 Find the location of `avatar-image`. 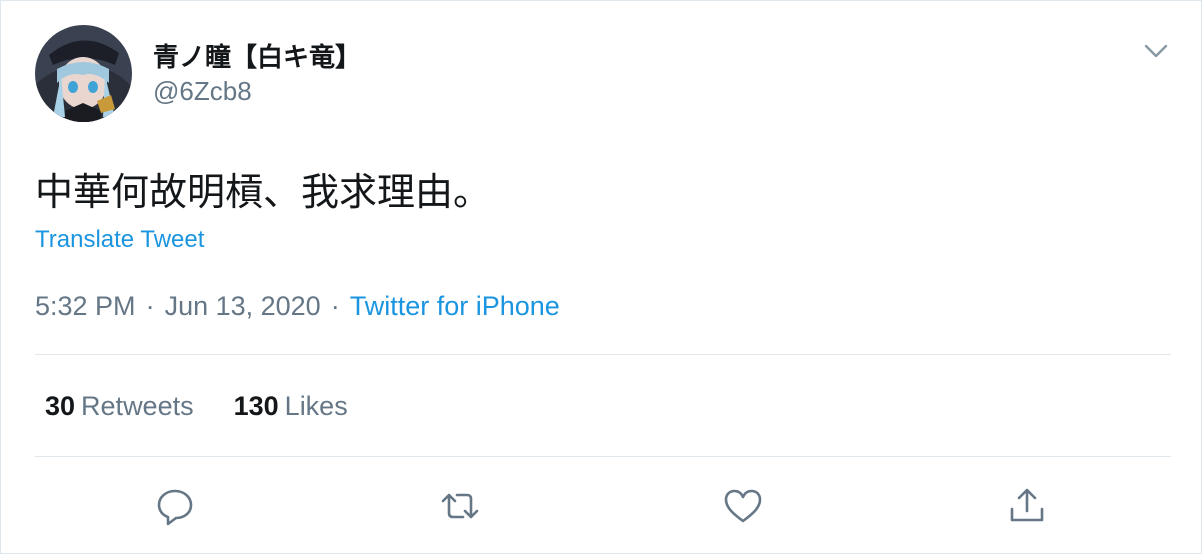

avatar-image is located at coordinates (83, 73).